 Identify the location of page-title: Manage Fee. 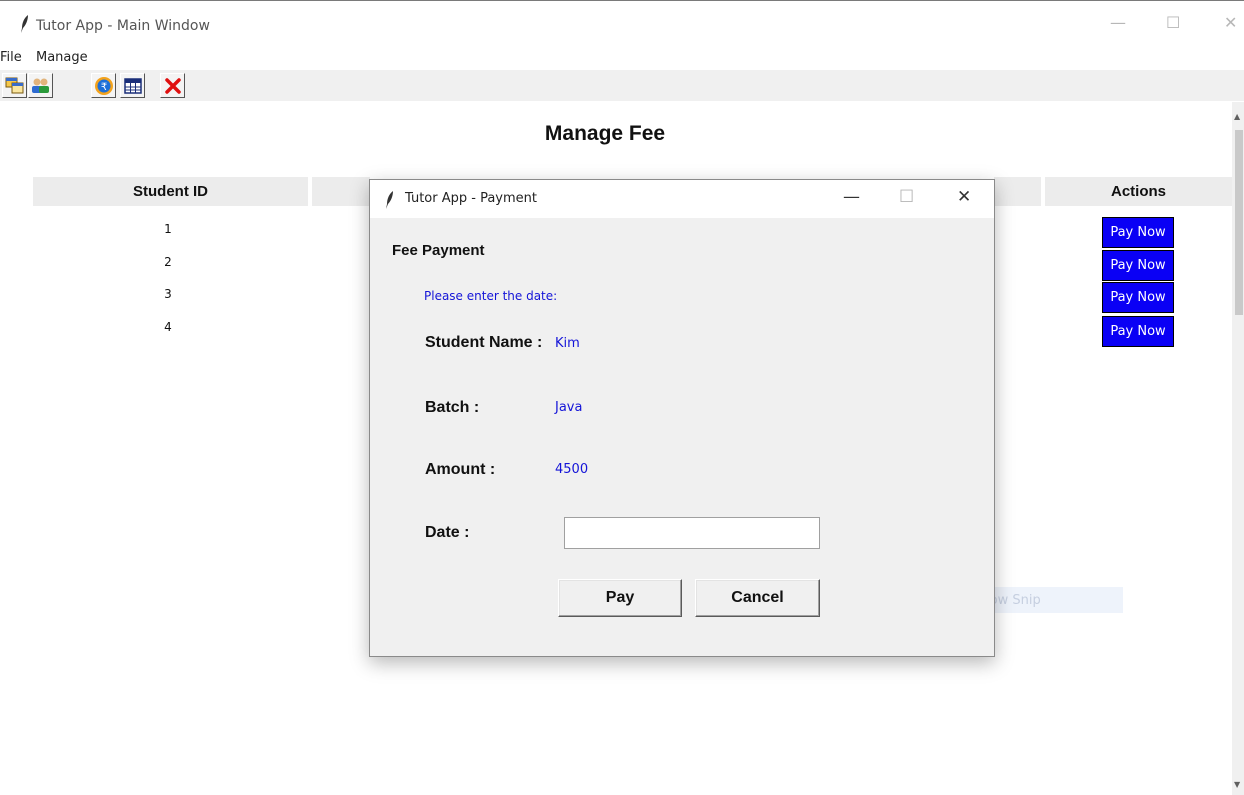
(605, 133).